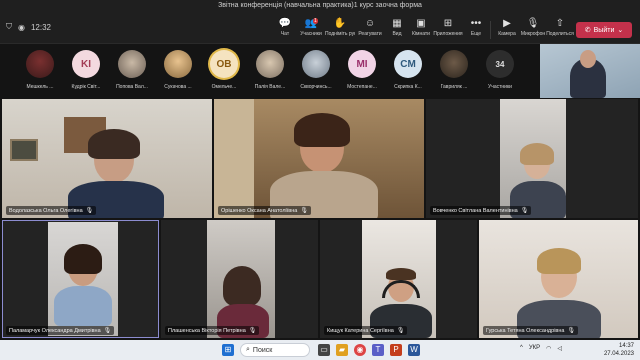  What do you see at coordinates (275, 350) in the screenshot?
I see `search-box: ⌕ Поиск` at bounding box center [275, 350].